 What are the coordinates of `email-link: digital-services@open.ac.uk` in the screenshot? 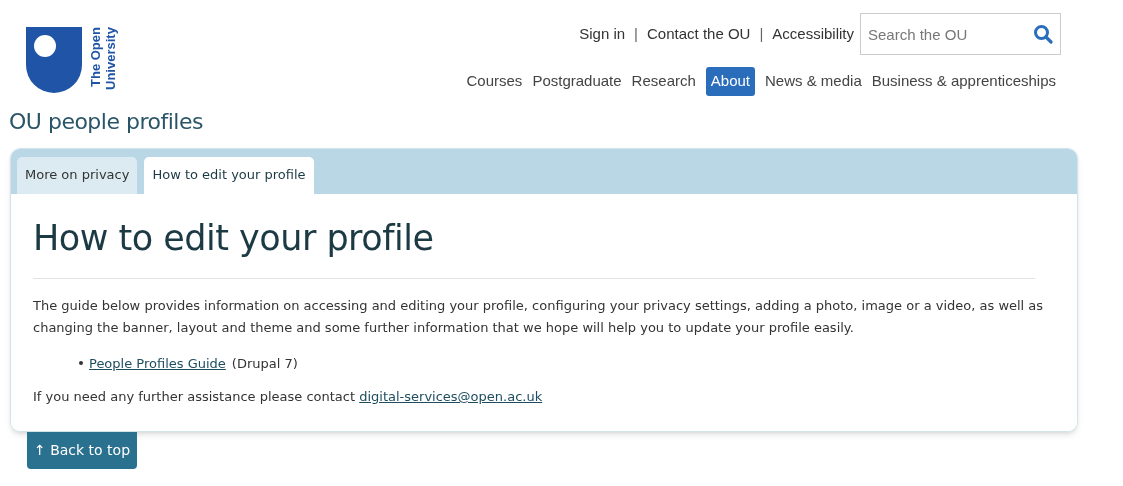 It's located at (451, 396).